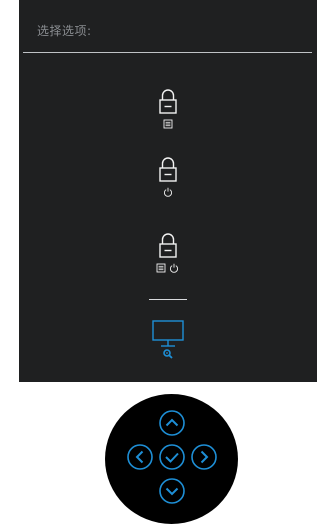 The width and height of the screenshot is (321, 524). What do you see at coordinates (168, 339) in the screenshot?
I see `monitor-diagnostics-icon` at bounding box center [168, 339].